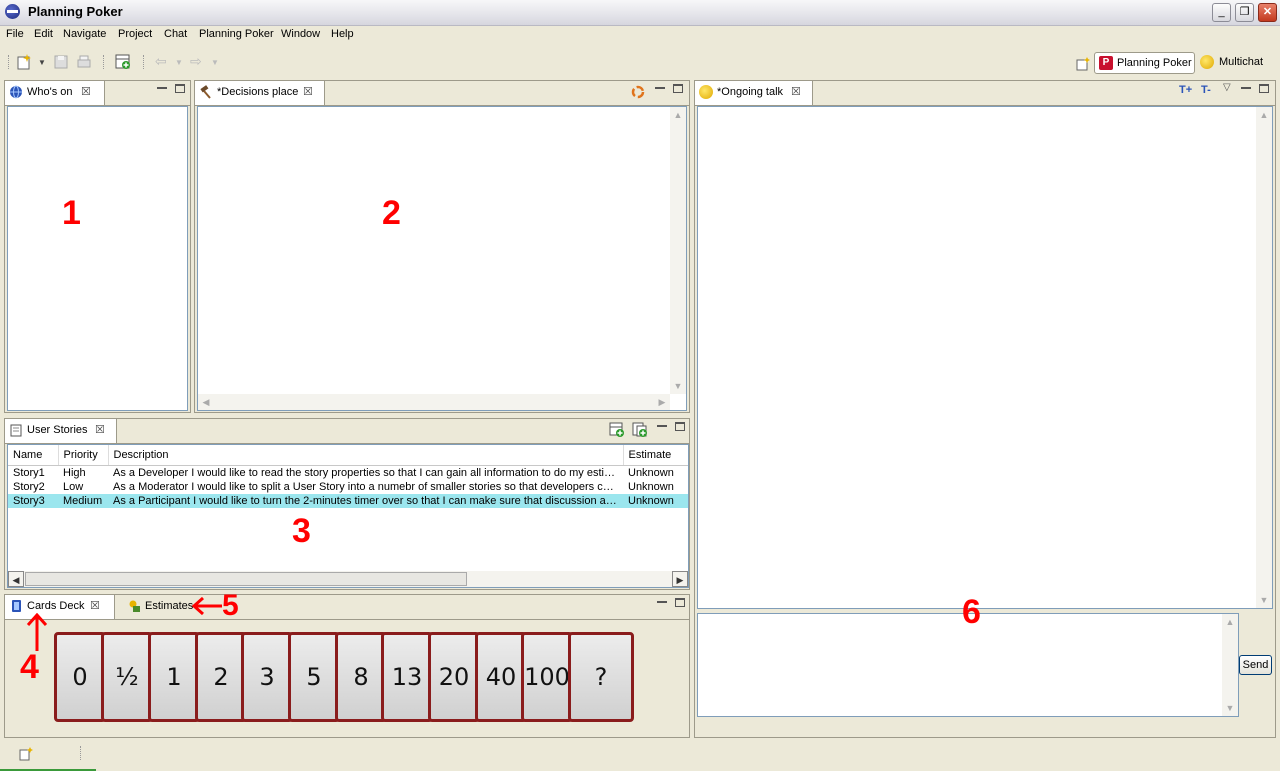  What do you see at coordinates (750, 92) in the screenshot?
I see `tab-label: *Ongoing talk` at bounding box center [750, 92].